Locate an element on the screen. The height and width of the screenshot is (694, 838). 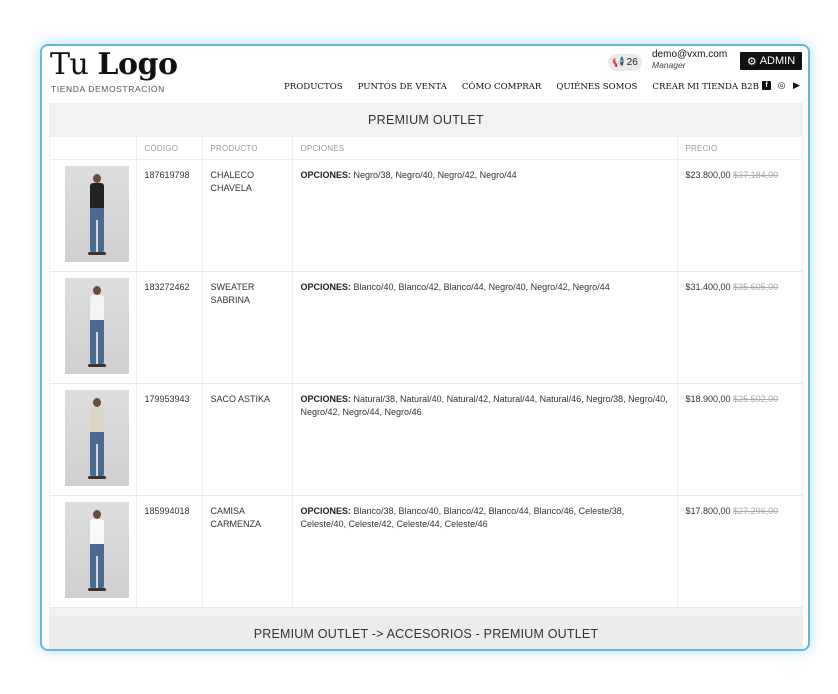
facebook-icon: f is located at coordinates (766, 85).